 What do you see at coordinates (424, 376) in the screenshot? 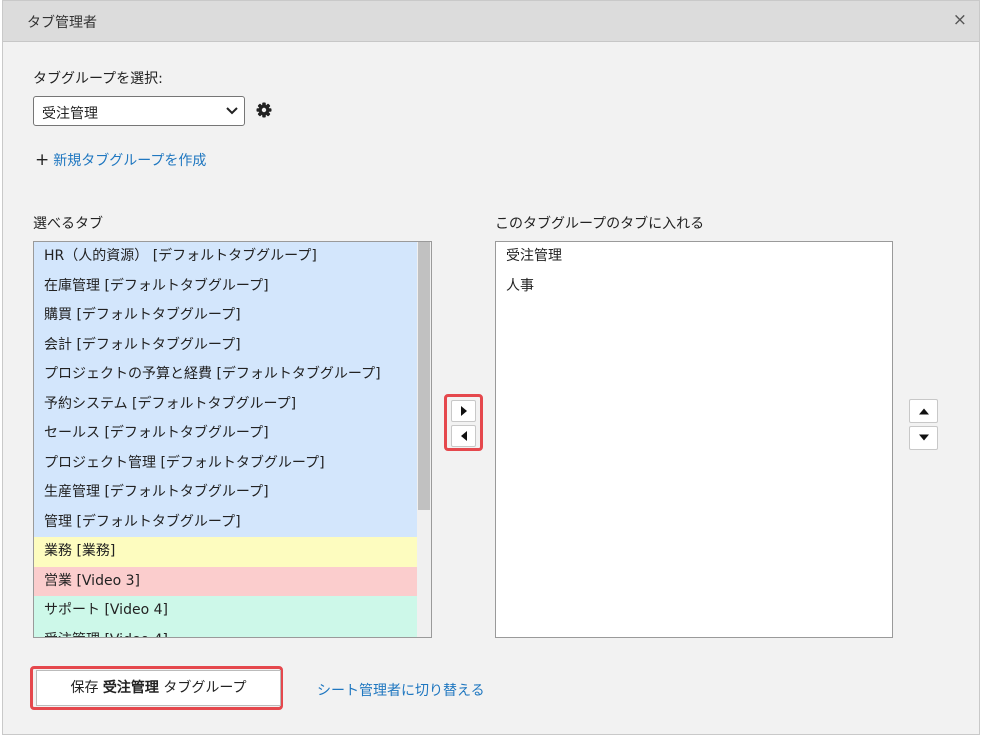
I see `scrollbar-thumb` at bounding box center [424, 376].